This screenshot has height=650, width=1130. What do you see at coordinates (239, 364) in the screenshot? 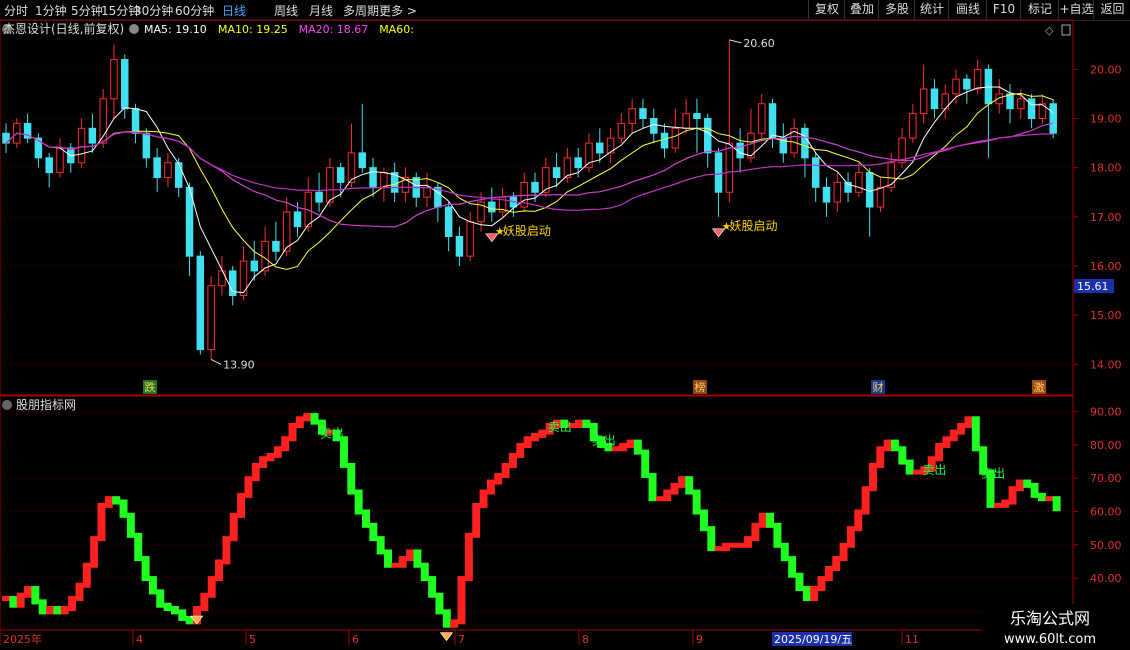
I see `low-price-label: 13.90` at bounding box center [239, 364].